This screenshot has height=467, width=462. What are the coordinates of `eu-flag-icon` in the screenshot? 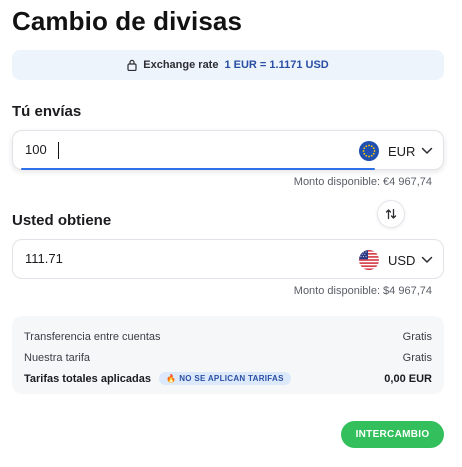 It's located at (369, 151).